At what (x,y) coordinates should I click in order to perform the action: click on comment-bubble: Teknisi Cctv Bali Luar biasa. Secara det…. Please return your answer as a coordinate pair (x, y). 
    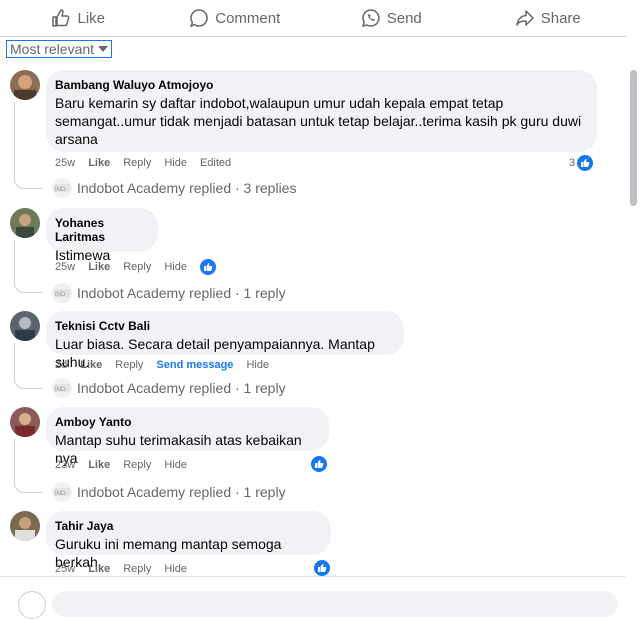
    Looking at the image, I should click on (225, 340).